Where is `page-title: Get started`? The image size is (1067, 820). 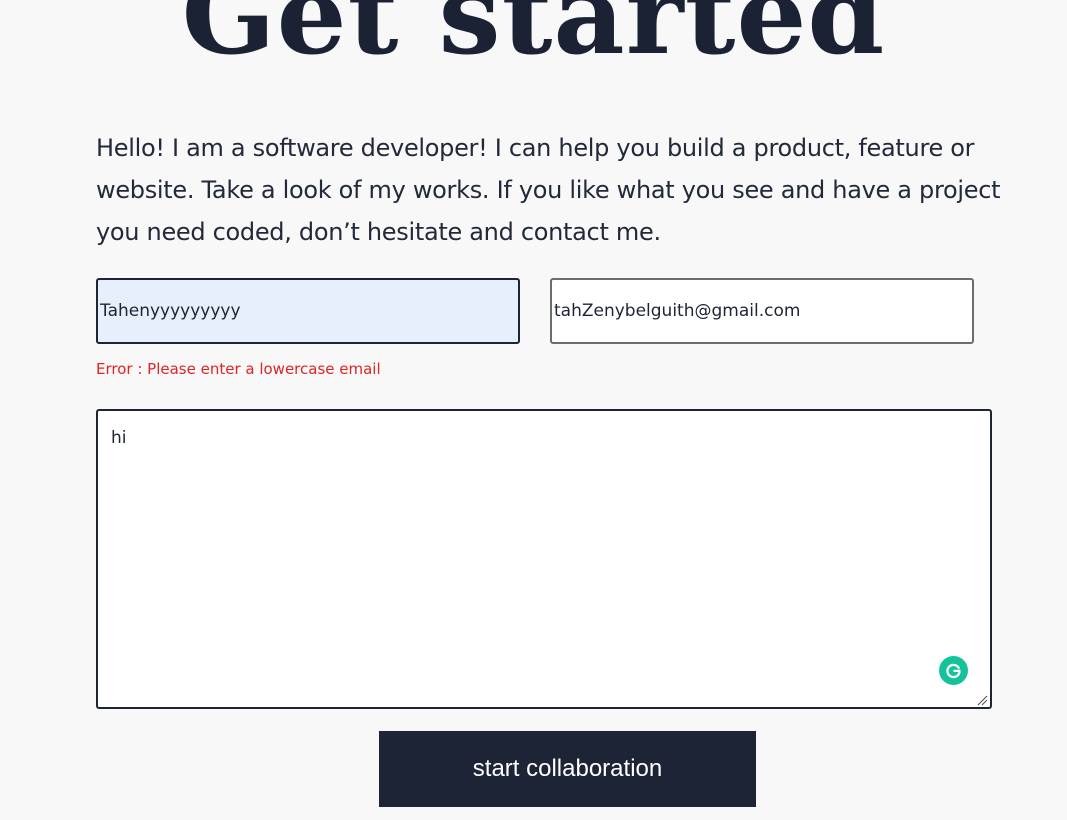
page-title: Get started is located at coordinates (533, 39).